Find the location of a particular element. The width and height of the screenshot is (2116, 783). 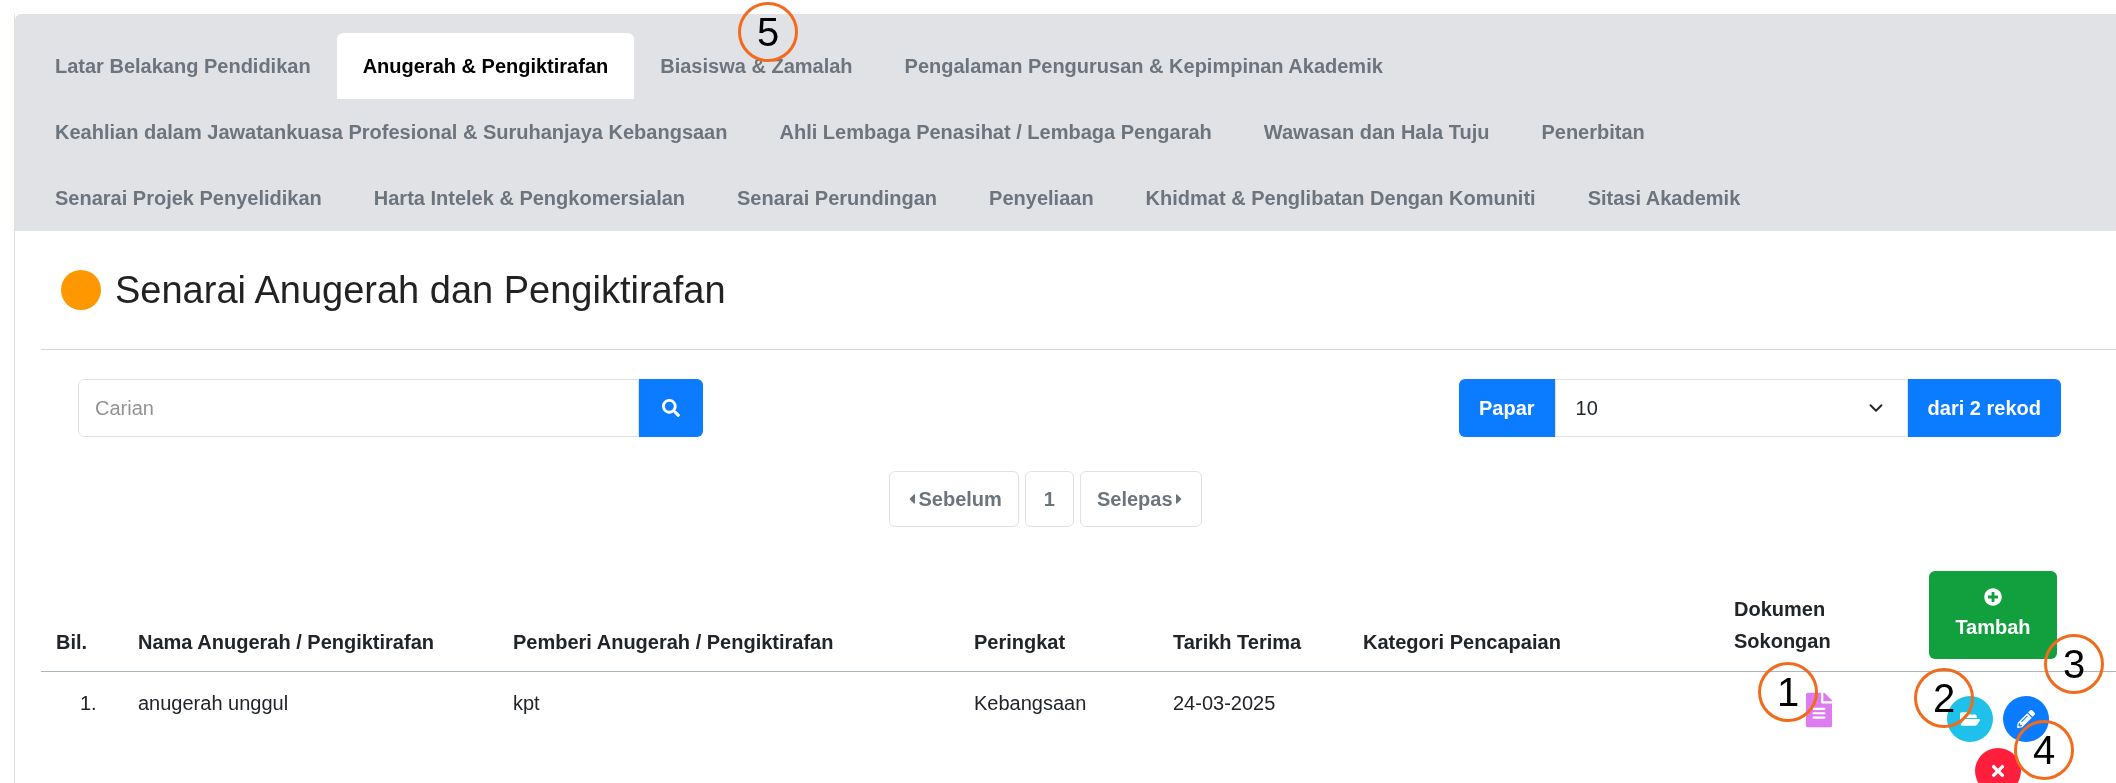

column-header: Peringkat is located at coordinates (1020, 642).